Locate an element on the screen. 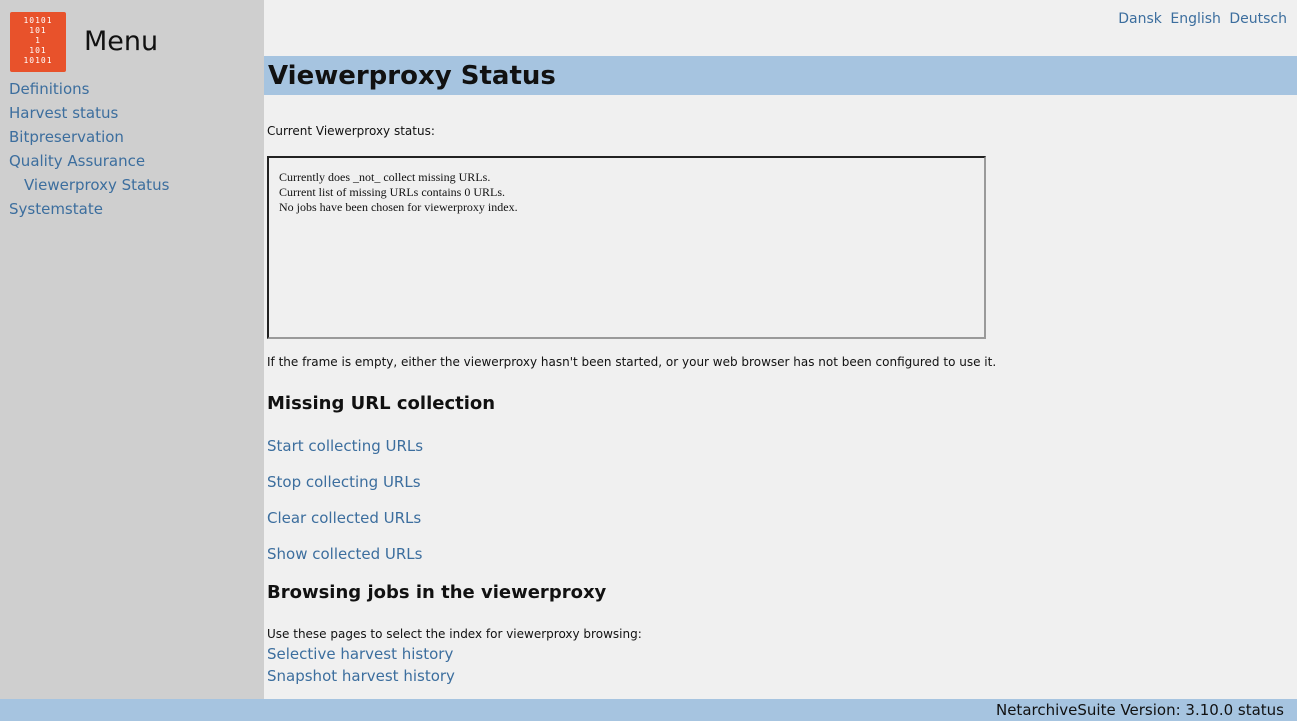  sidebar-item-systemstate: Systemstate is located at coordinates (89, 211).